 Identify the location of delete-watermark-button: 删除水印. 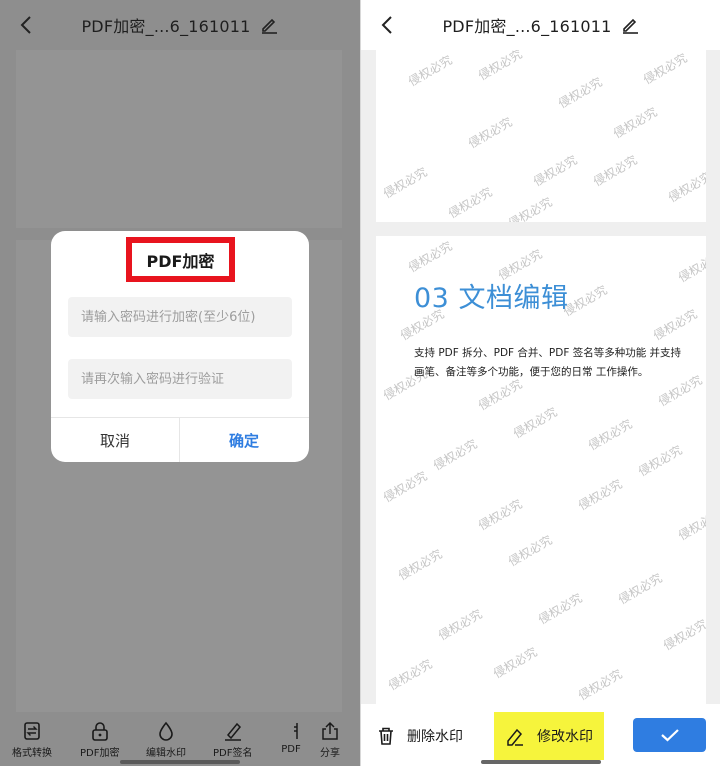
(420, 736).